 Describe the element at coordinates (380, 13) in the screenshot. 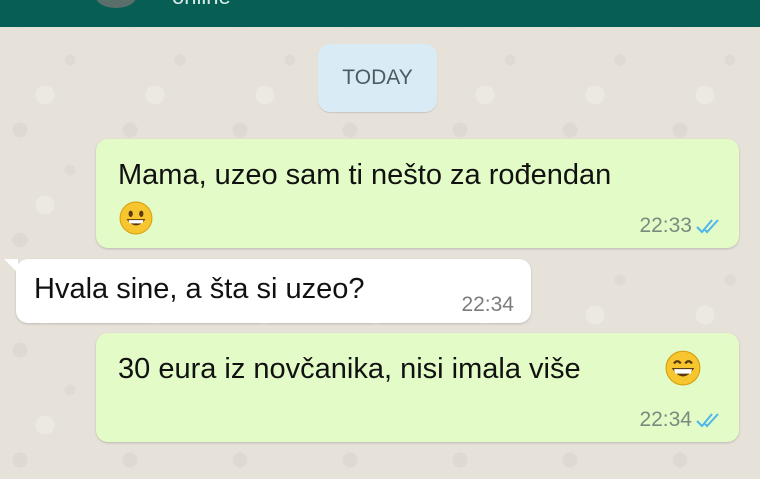

I see `chat-header: online` at that location.